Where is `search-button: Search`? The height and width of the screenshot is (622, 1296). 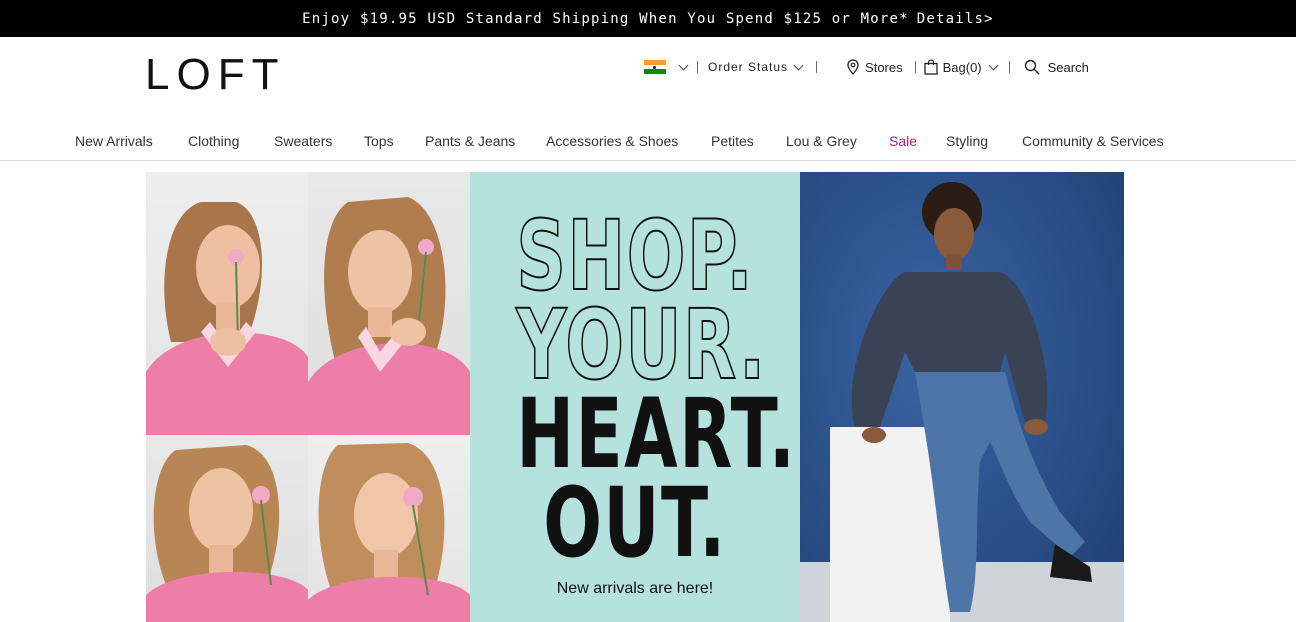
search-button: Search is located at coordinates (1056, 67).